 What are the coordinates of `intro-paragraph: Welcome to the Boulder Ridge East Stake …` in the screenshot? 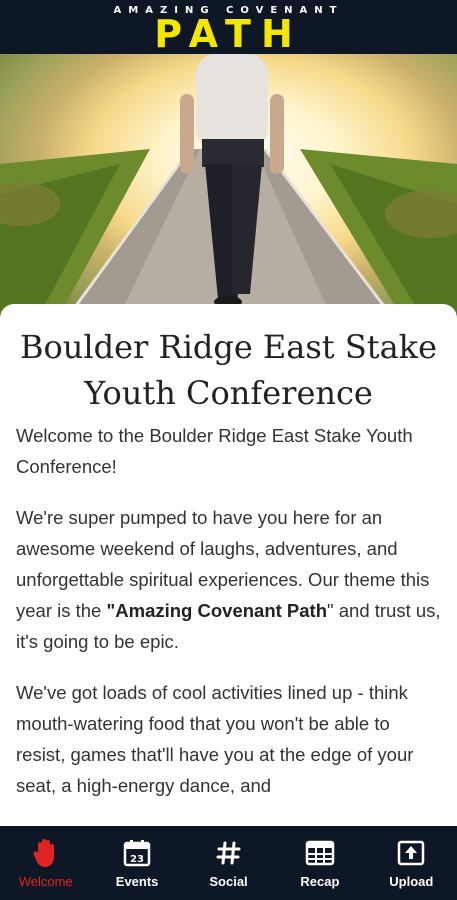 It's located at (214, 451).